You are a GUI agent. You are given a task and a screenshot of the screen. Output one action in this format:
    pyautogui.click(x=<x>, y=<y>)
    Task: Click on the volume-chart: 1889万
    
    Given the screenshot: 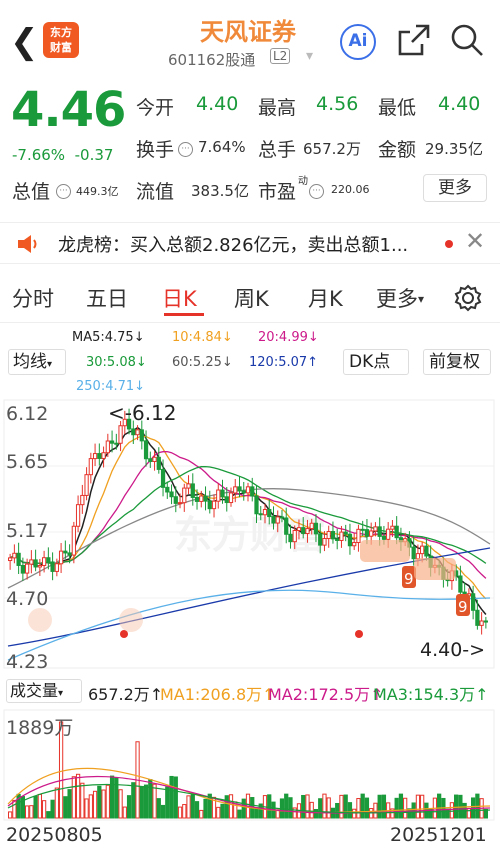 What is the action you would take?
    pyautogui.click(x=250, y=765)
    